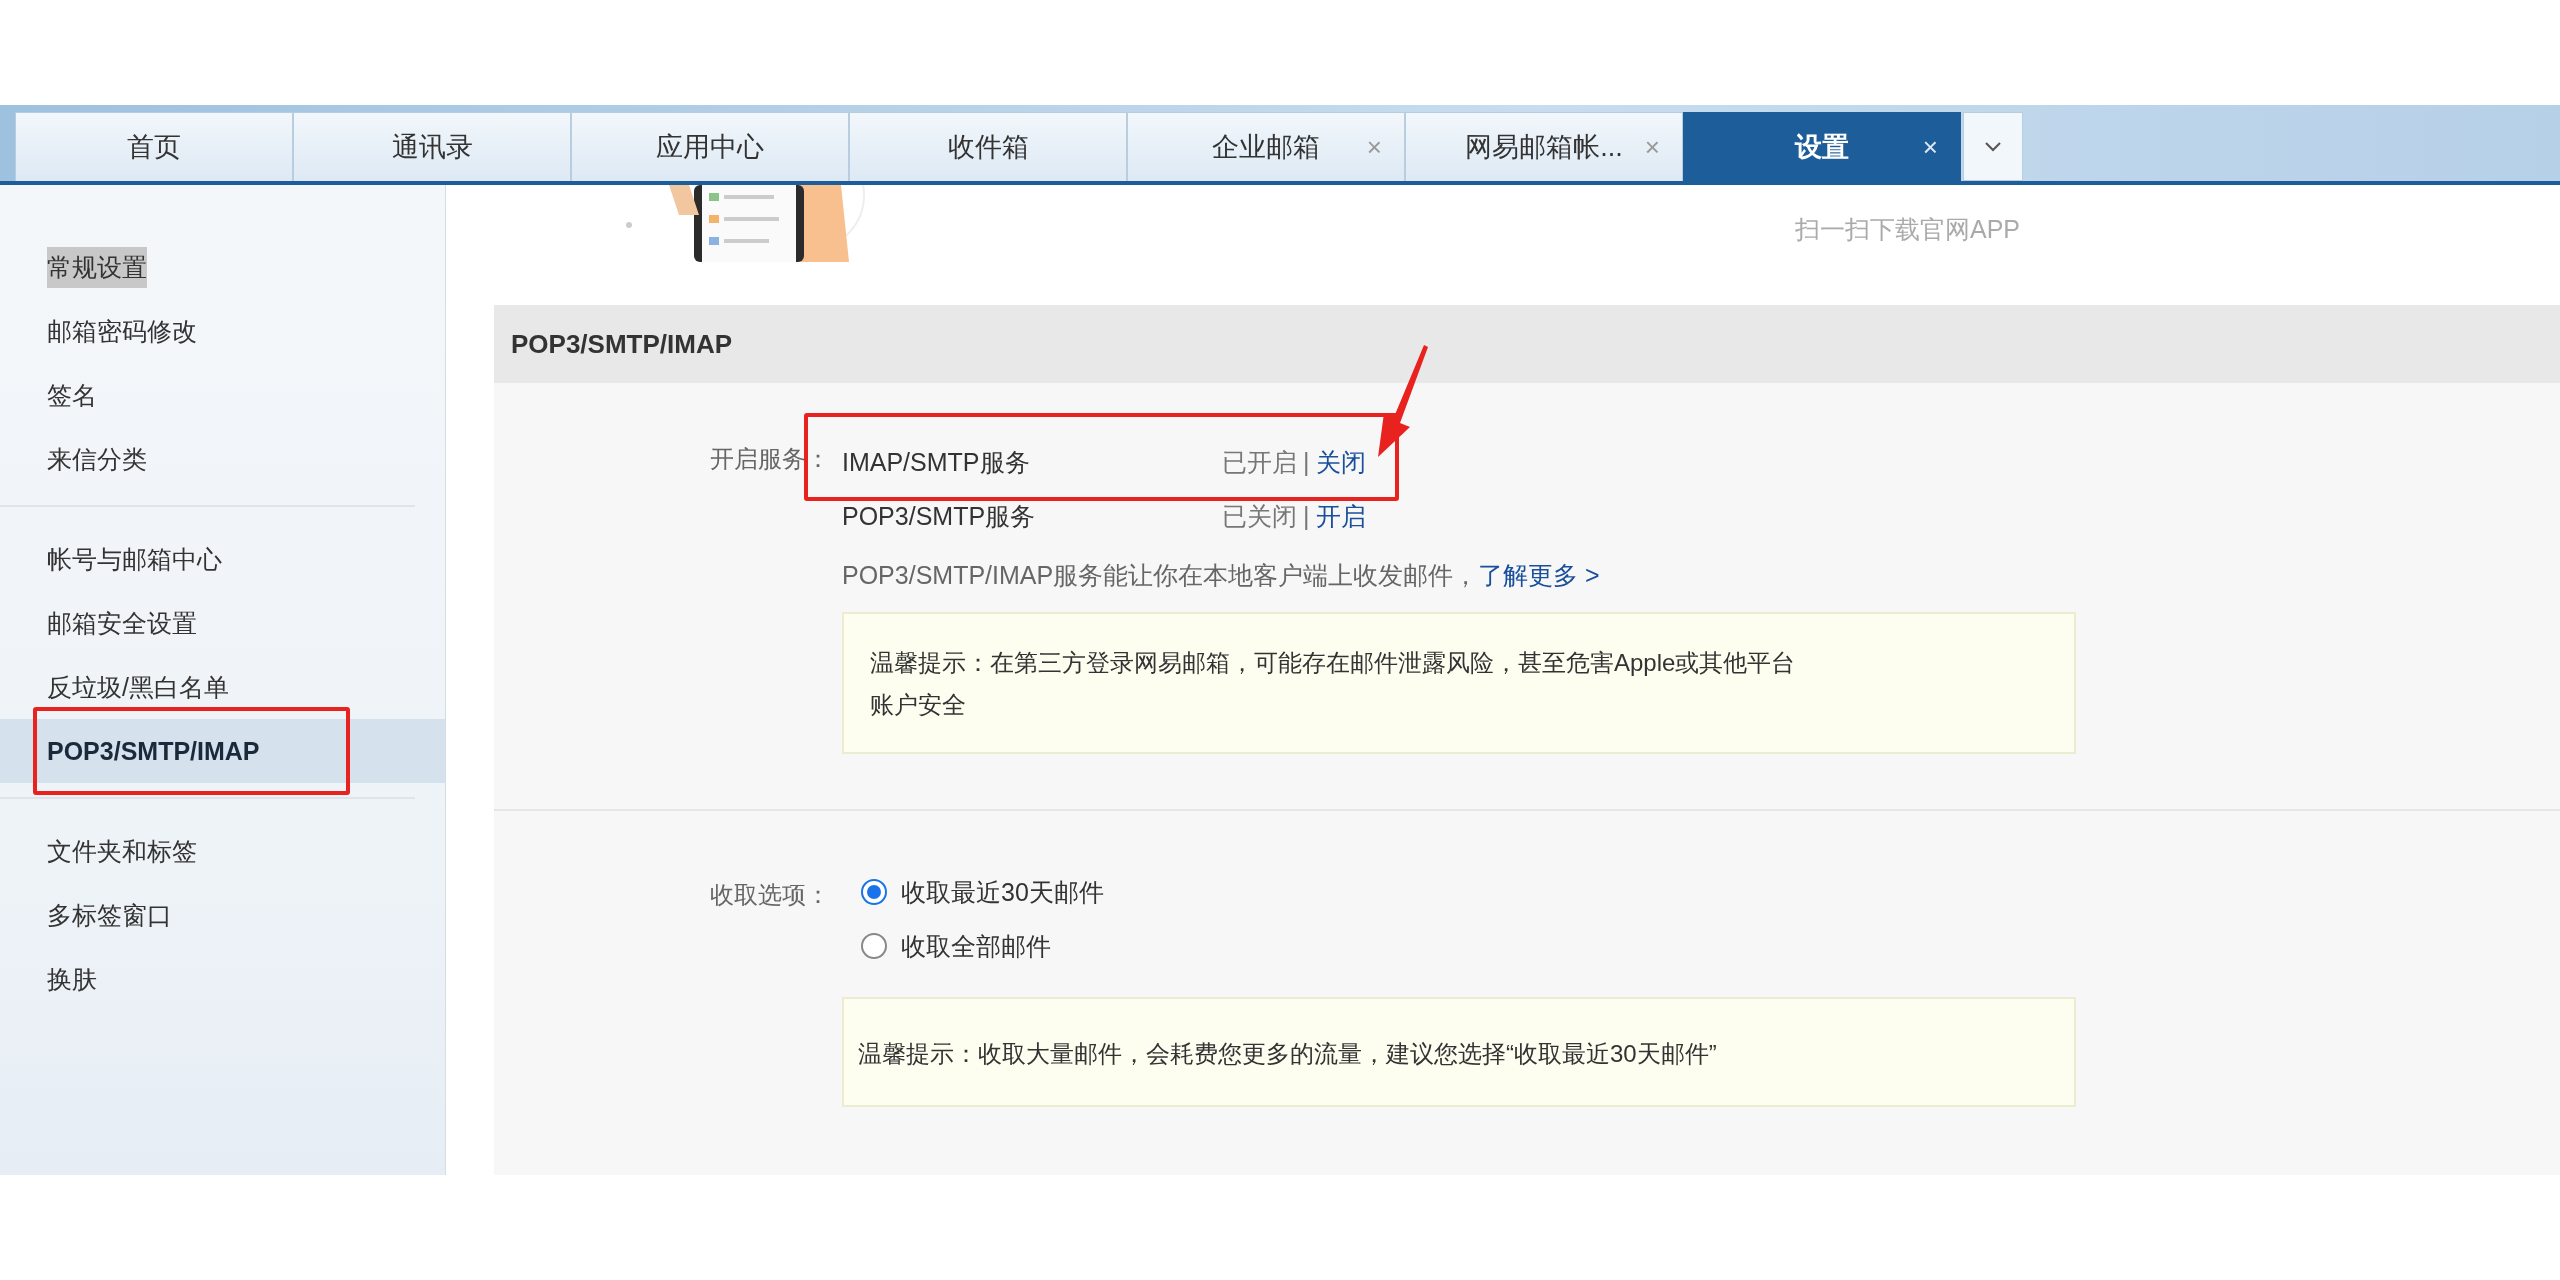 The height and width of the screenshot is (1280, 2560). What do you see at coordinates (1266, 146) in the screenshot?
I see `tab: 企业邮箱 ×` at bounding box center [1266, 146].